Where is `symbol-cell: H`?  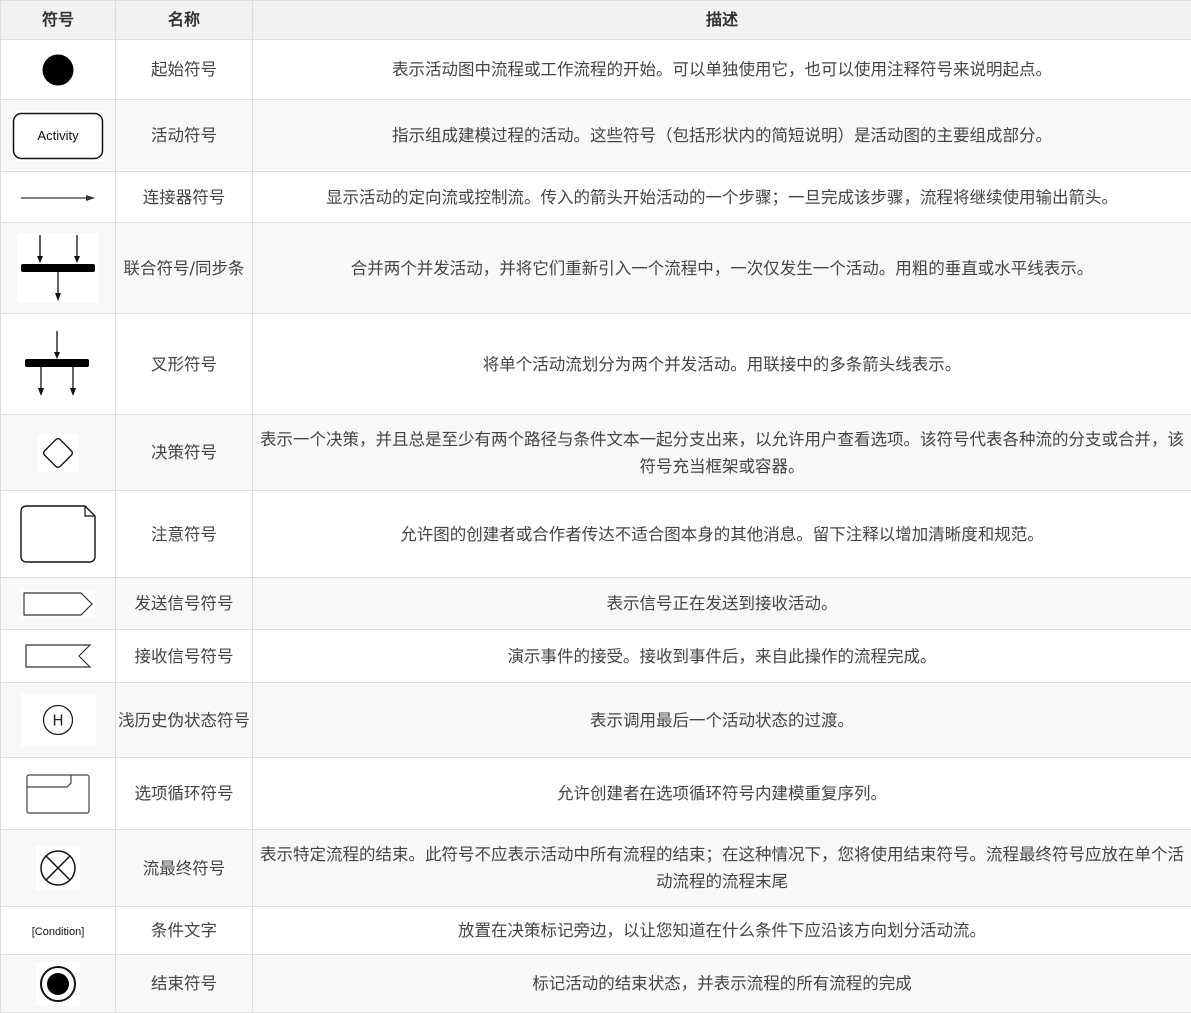
symbol-cell: H is located at coordinates (58, 720).